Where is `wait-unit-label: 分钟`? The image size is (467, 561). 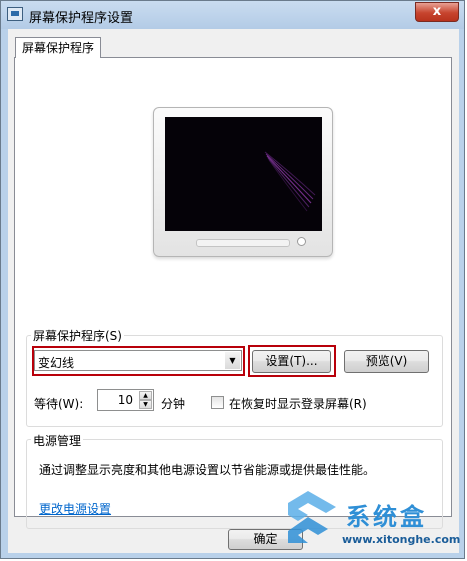
wait-unit-label: 分钟 is located at coordinates (173, 404).